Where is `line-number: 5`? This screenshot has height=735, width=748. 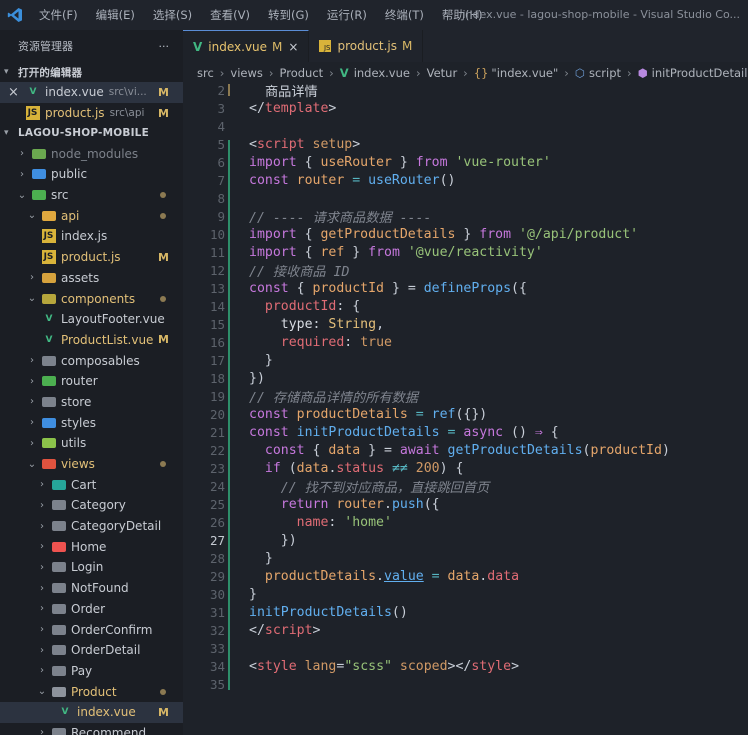 line-number: 5 is located at coordinates (221, 145).